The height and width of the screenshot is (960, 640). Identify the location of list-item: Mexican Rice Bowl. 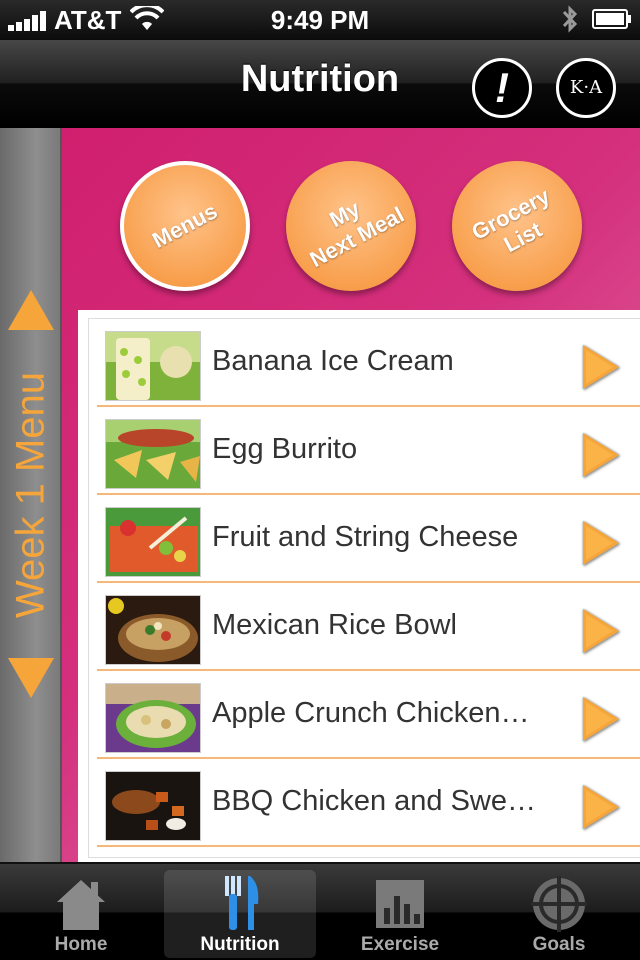
(368, 627).